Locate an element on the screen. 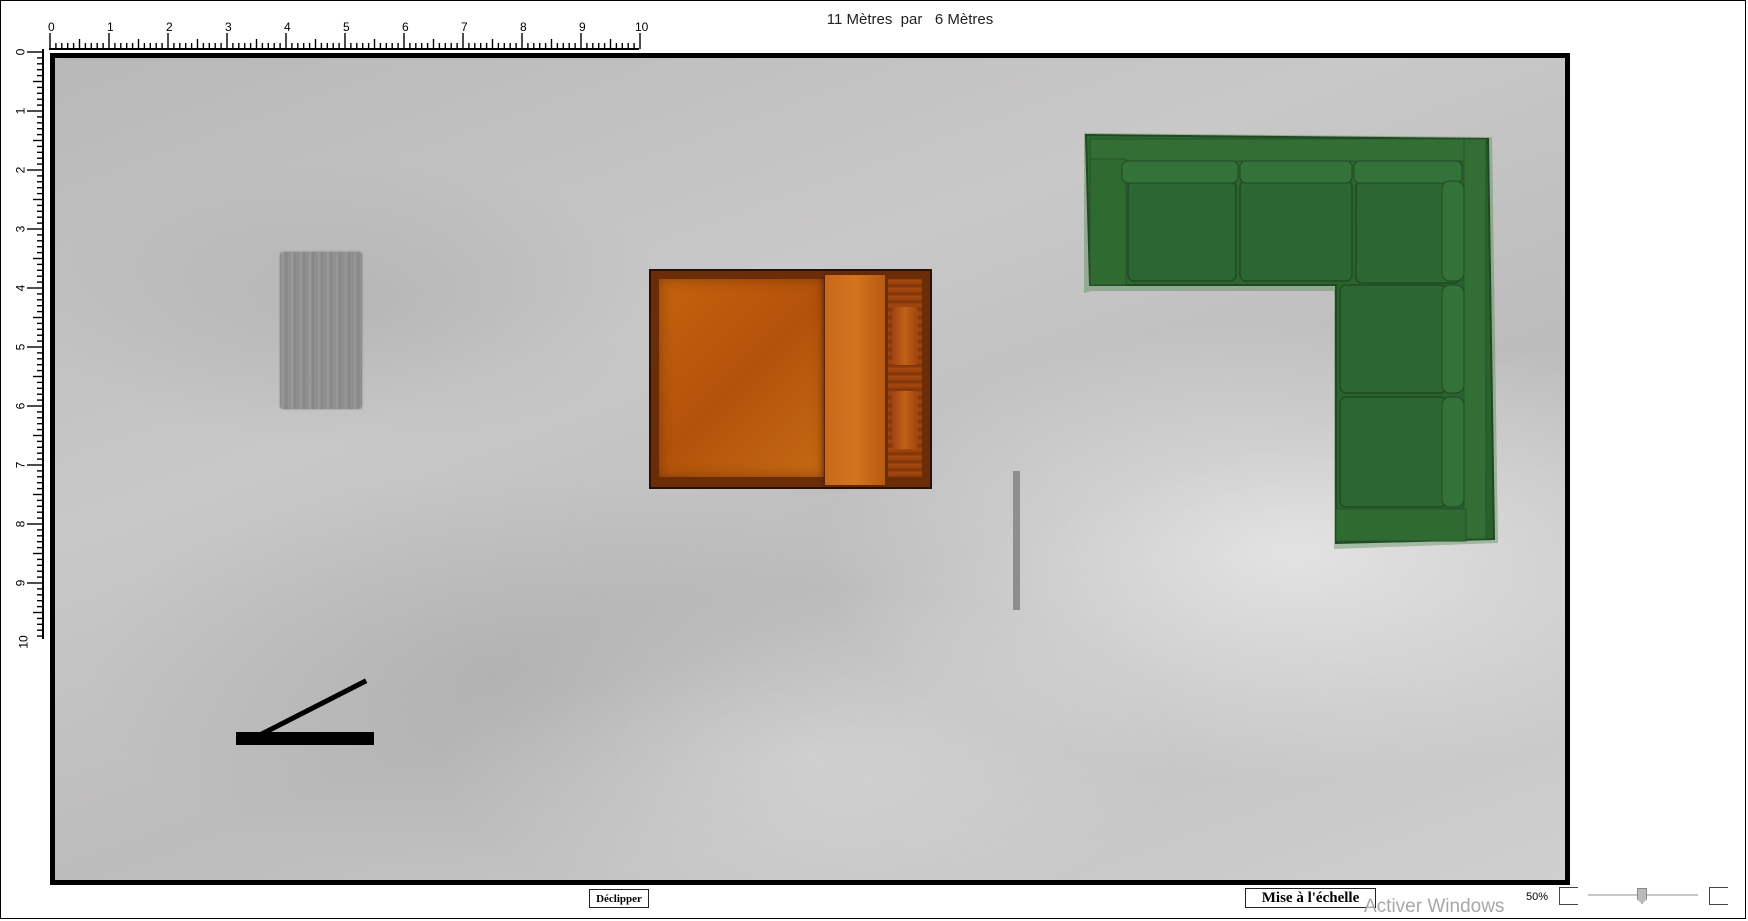 The image size is (1748, 921). ruler-left-label: 4 is located at coordinates (20, 288).